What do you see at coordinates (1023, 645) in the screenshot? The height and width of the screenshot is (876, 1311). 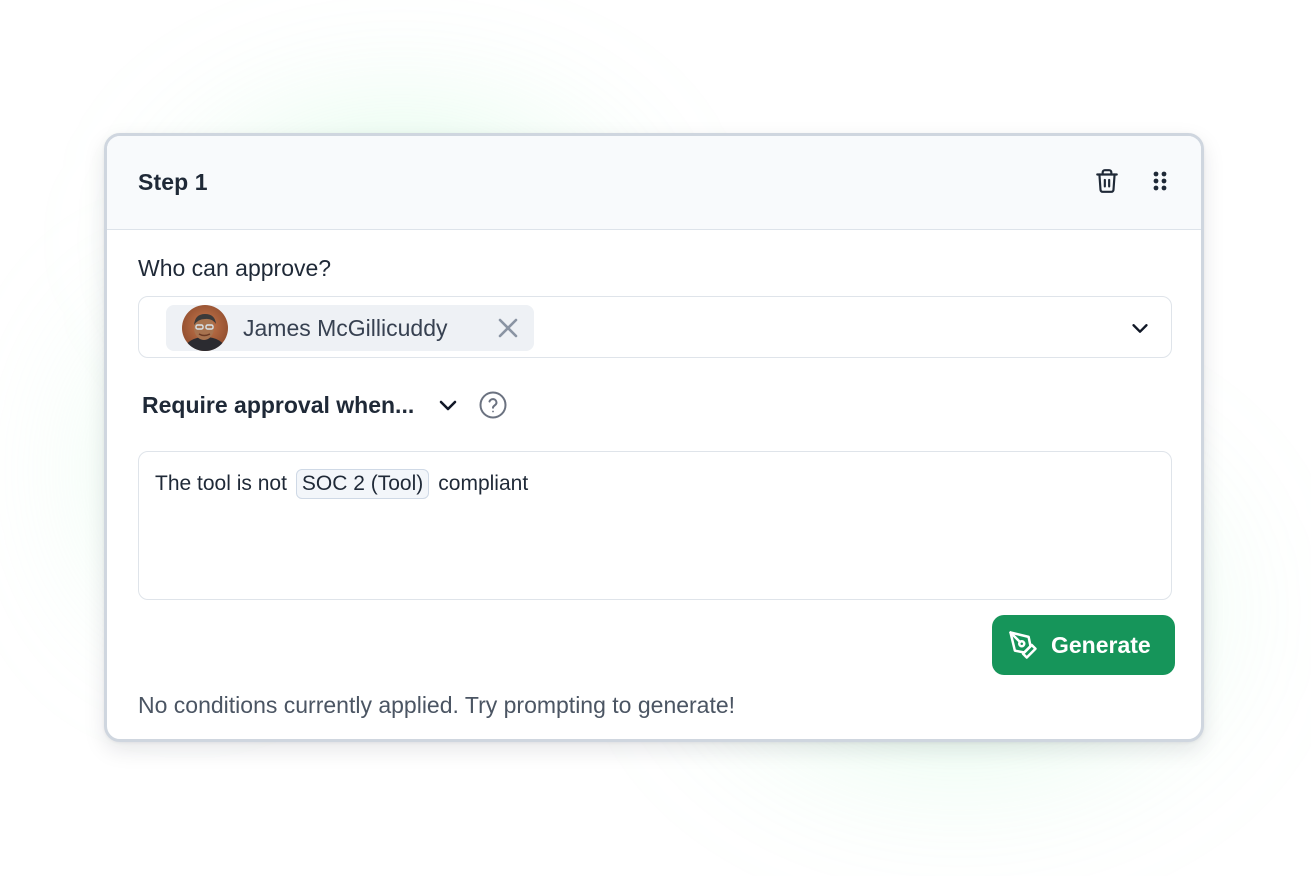 I see `pen-tool-icon` at bounding box center [1023, 645].